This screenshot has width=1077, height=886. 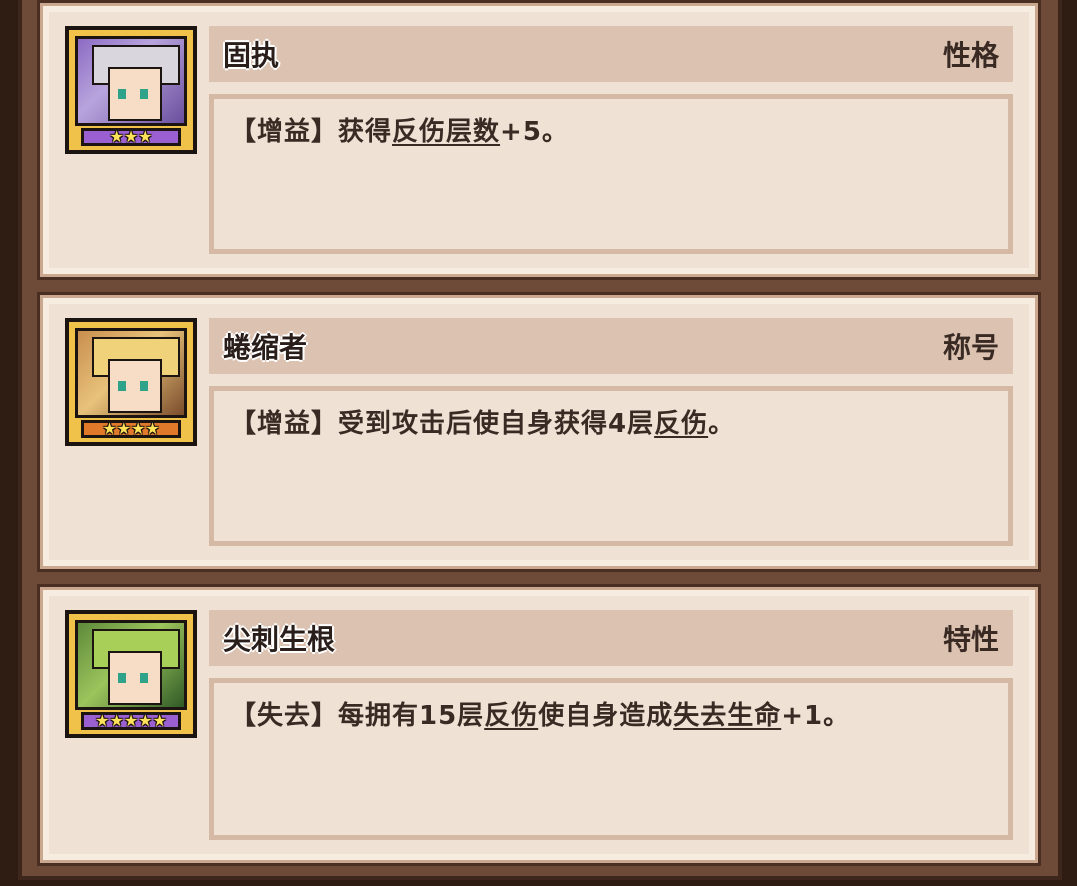 What do you see at coordinates (611, 174) in the screenshot?
I see `description-box-1: 【增益】获得反伤层数+5。` at bounding box center [611, 174].